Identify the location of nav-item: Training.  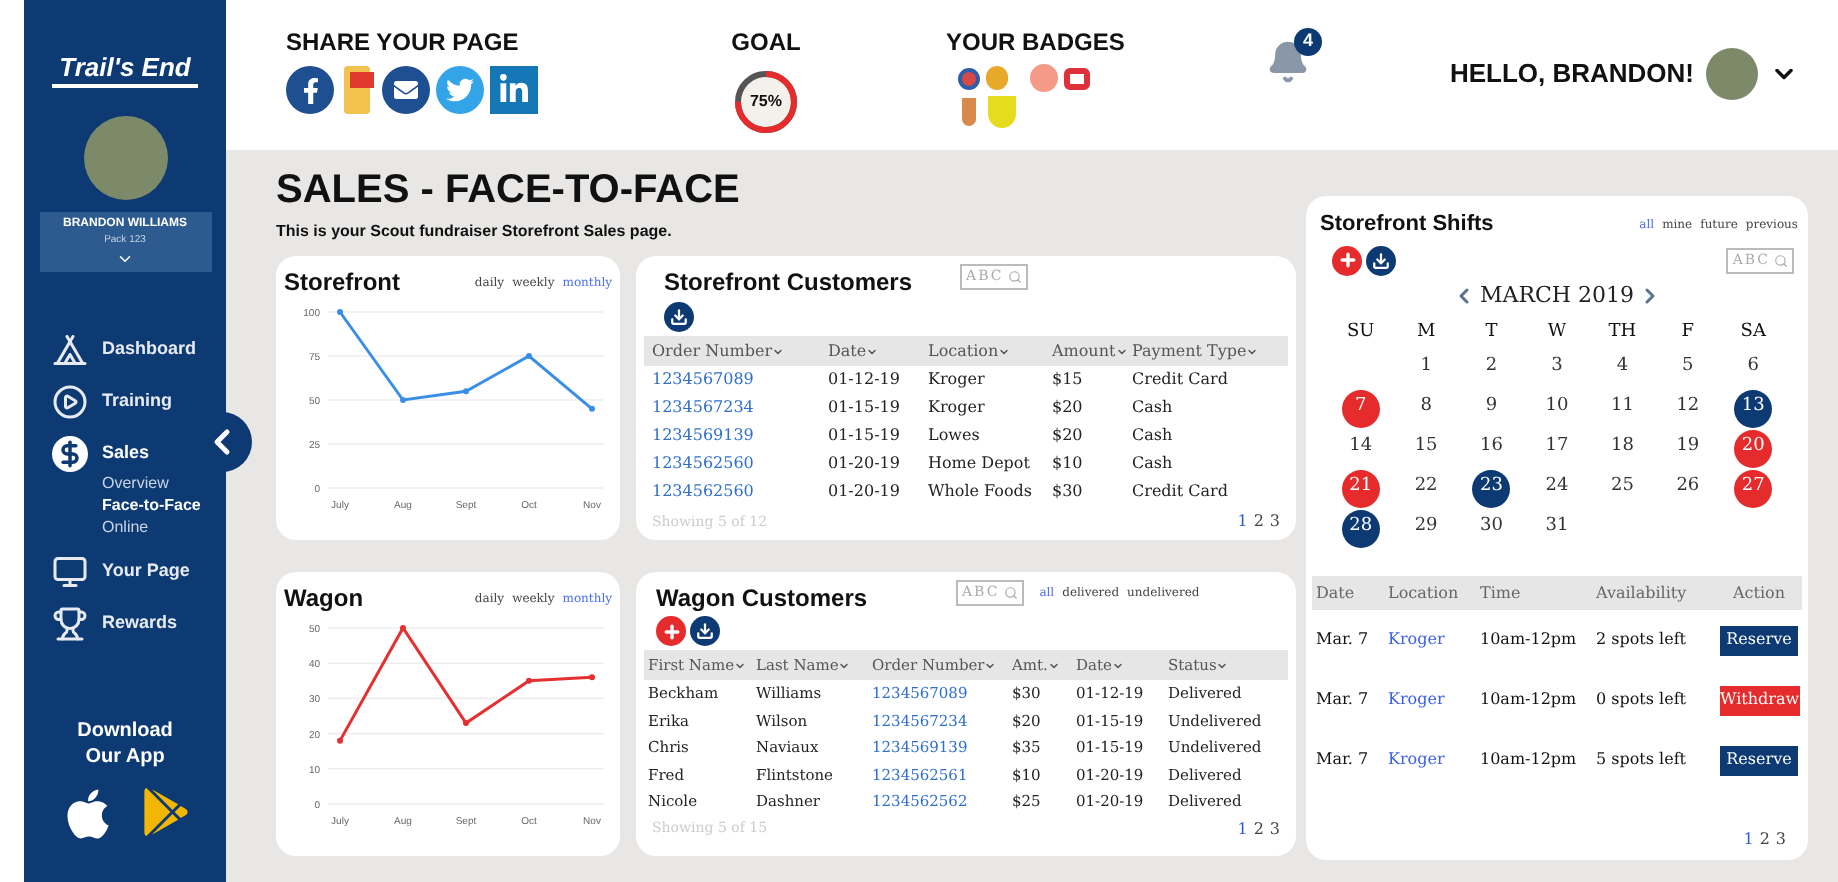
(112, 401).